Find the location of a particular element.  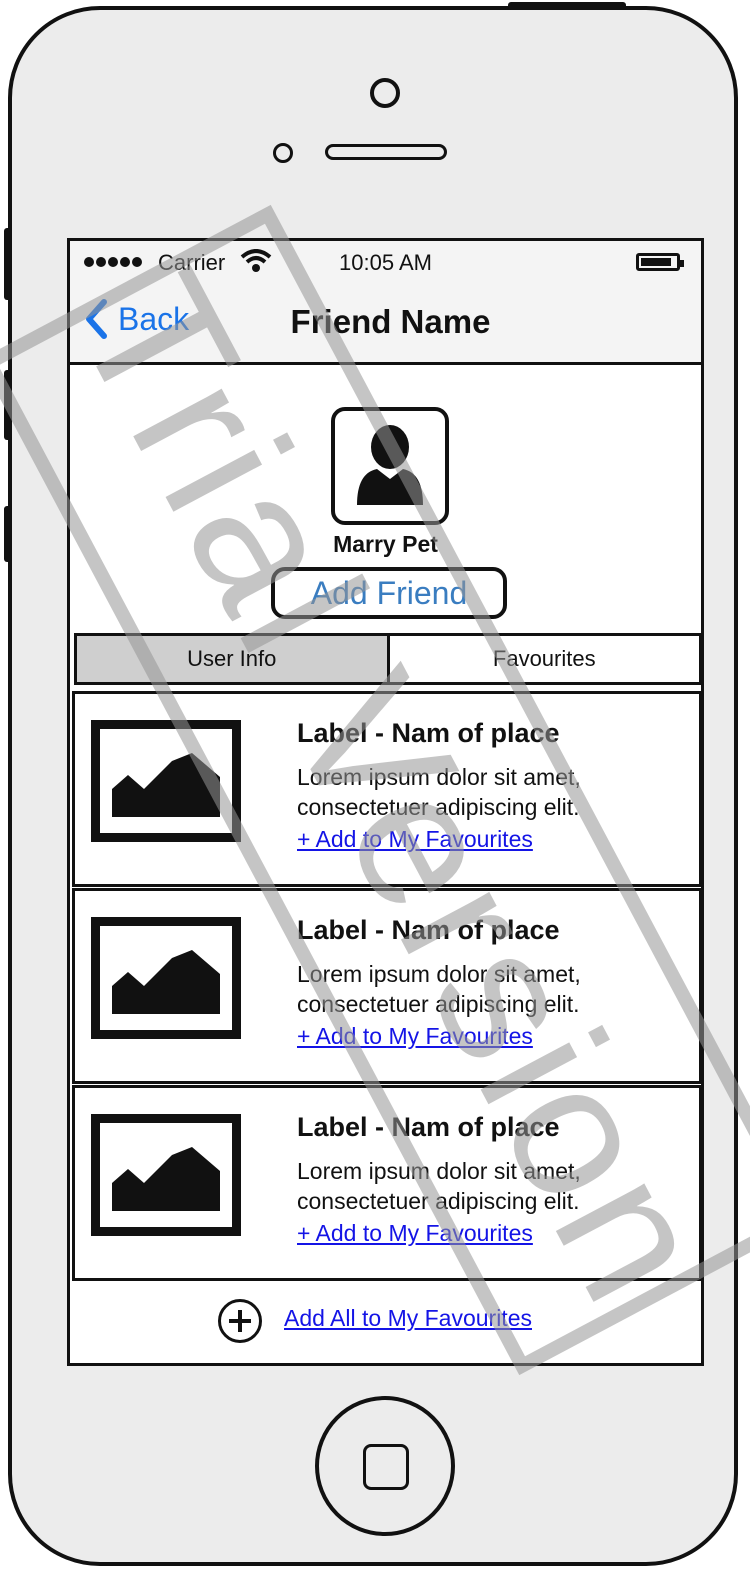

tab-favourites: Favourites is located at coordinates (545, 659).